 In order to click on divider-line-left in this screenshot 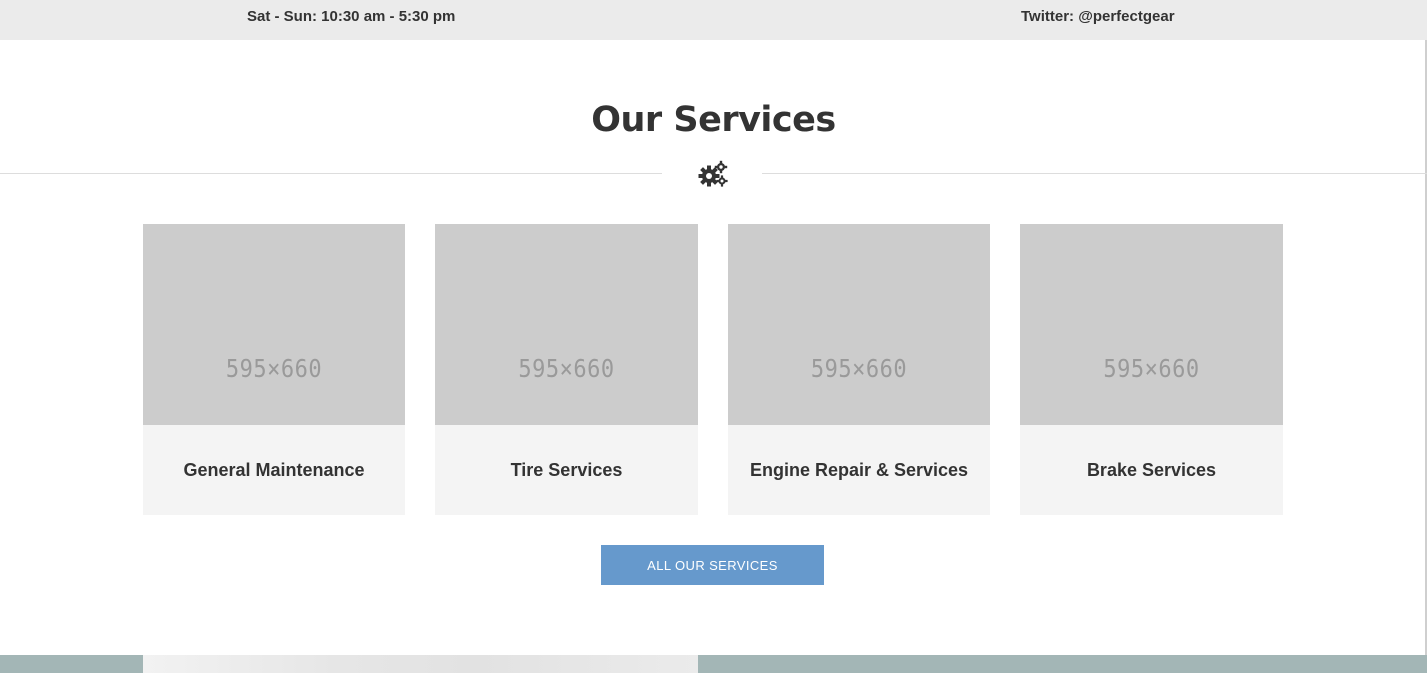, I will do `click(331, 173)`.